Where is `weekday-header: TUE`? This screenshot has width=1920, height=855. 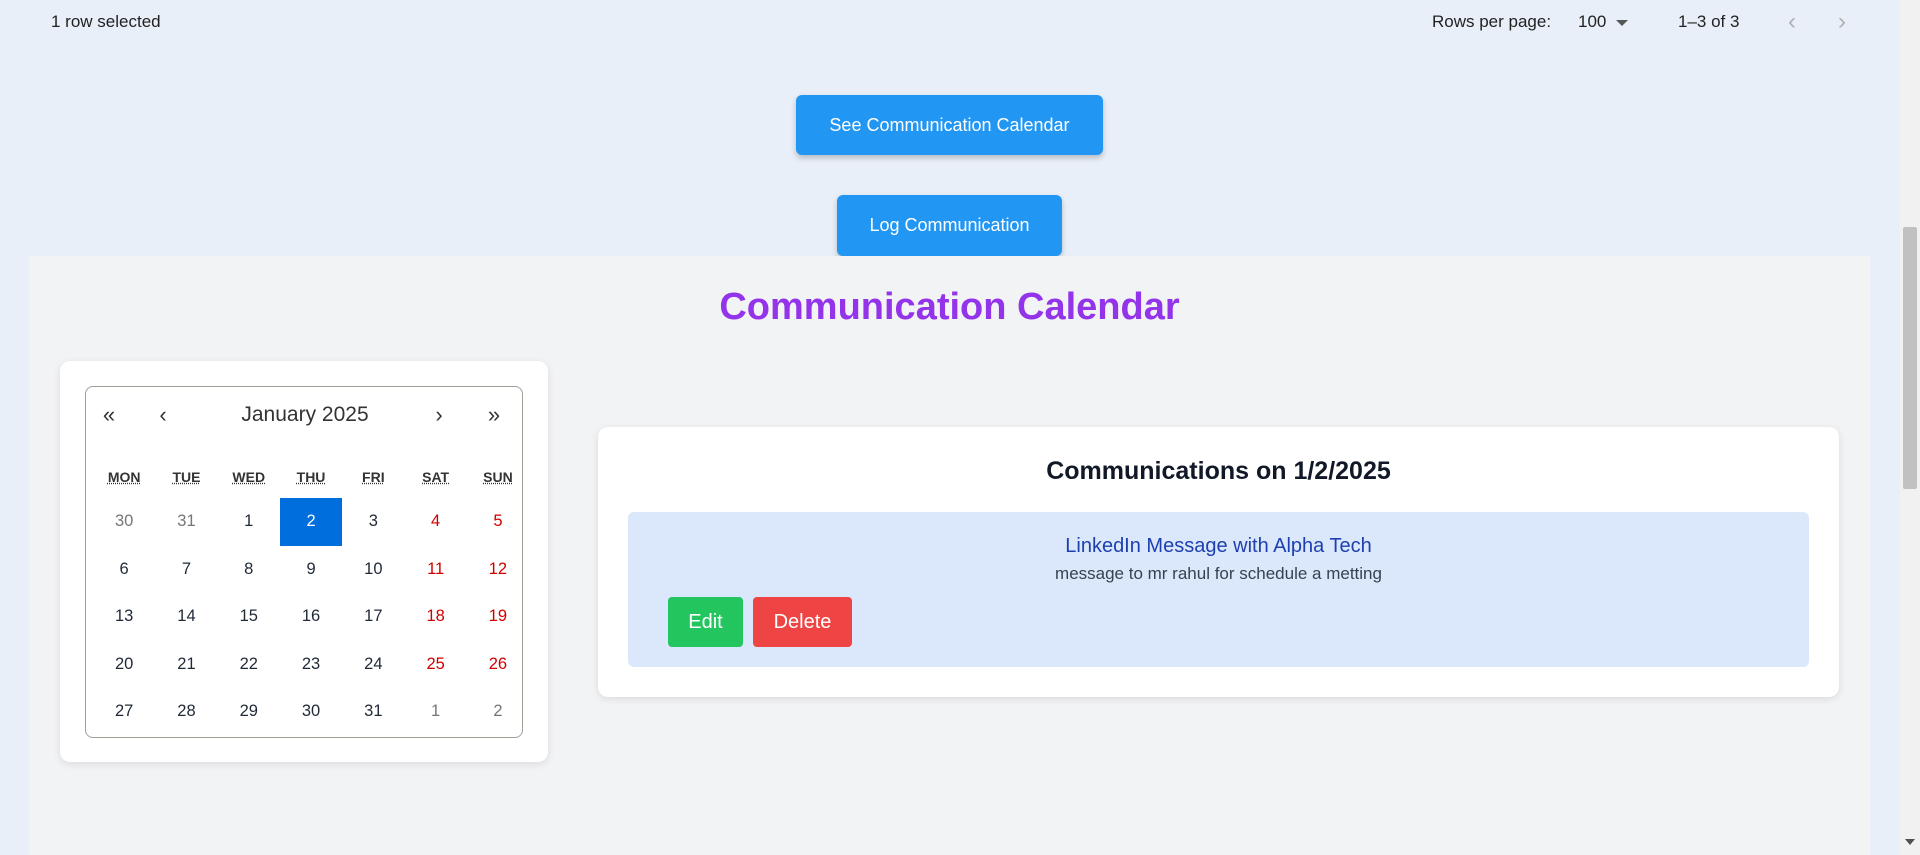
weekday-header: TUE is located at coordinates (186, 477).